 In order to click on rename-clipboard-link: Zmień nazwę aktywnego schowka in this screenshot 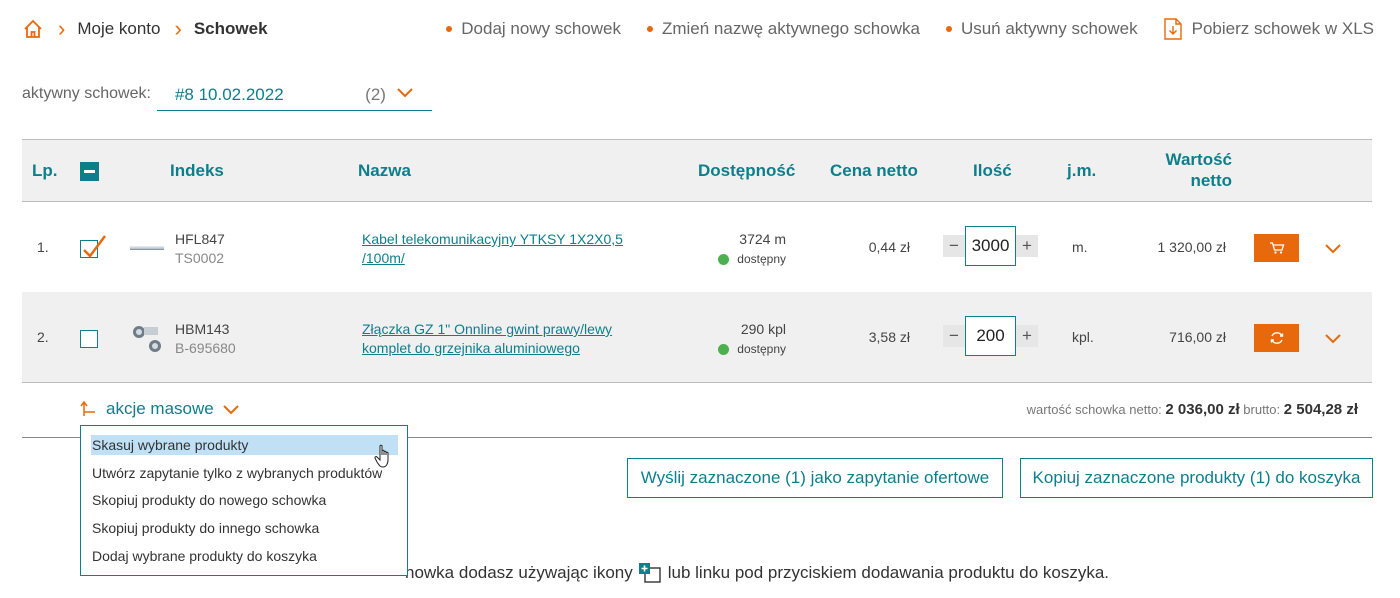, I will do `click(783, 29)`.